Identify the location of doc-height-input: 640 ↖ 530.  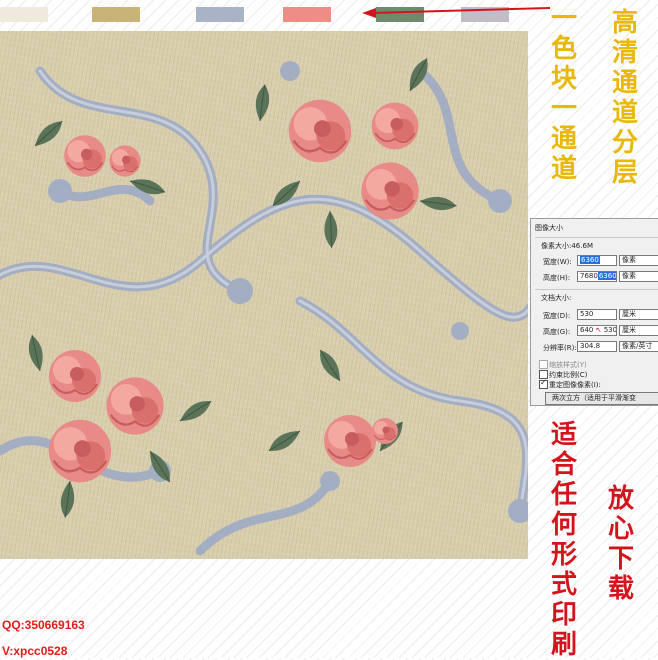
(597, 330).